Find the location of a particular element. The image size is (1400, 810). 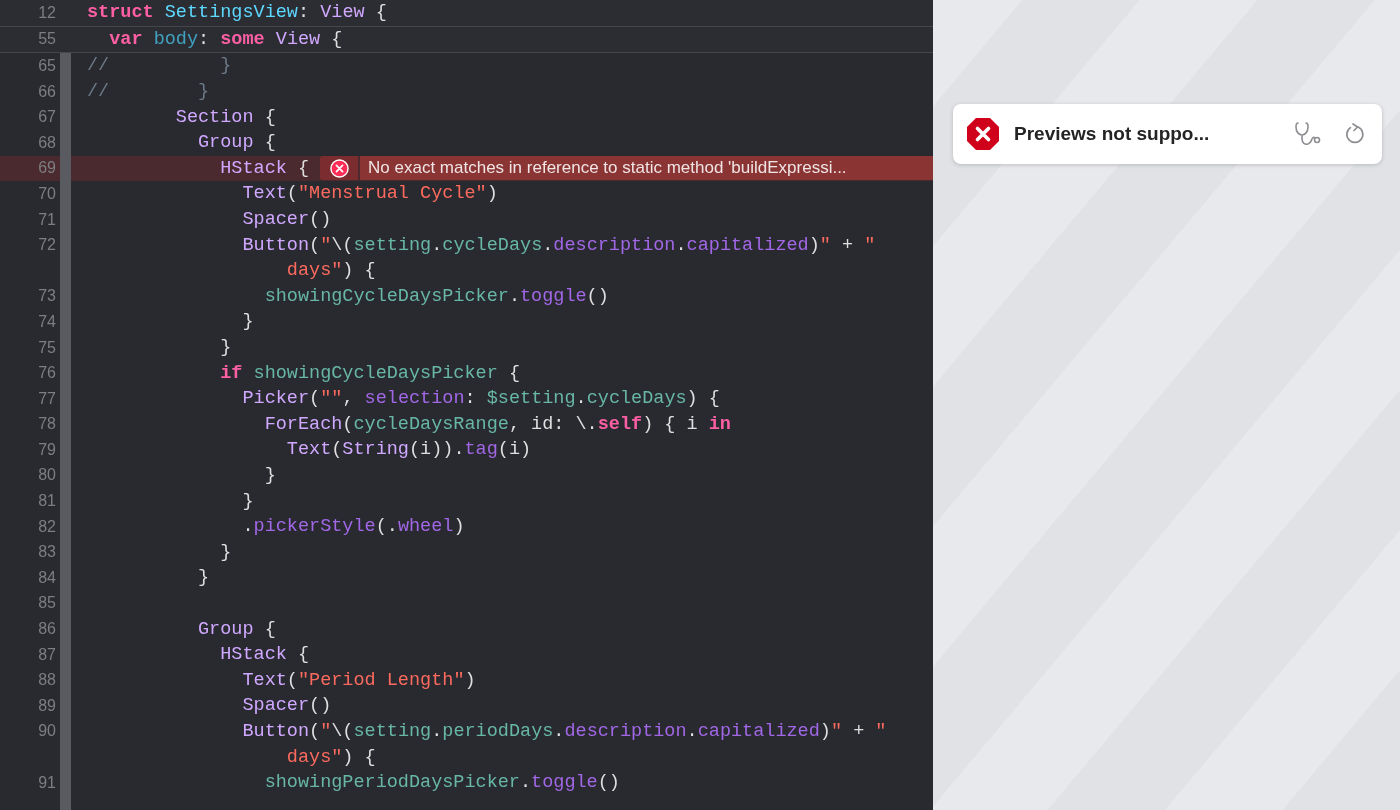

code-line: Text("Period Length") is located at coordinates (358, 680).